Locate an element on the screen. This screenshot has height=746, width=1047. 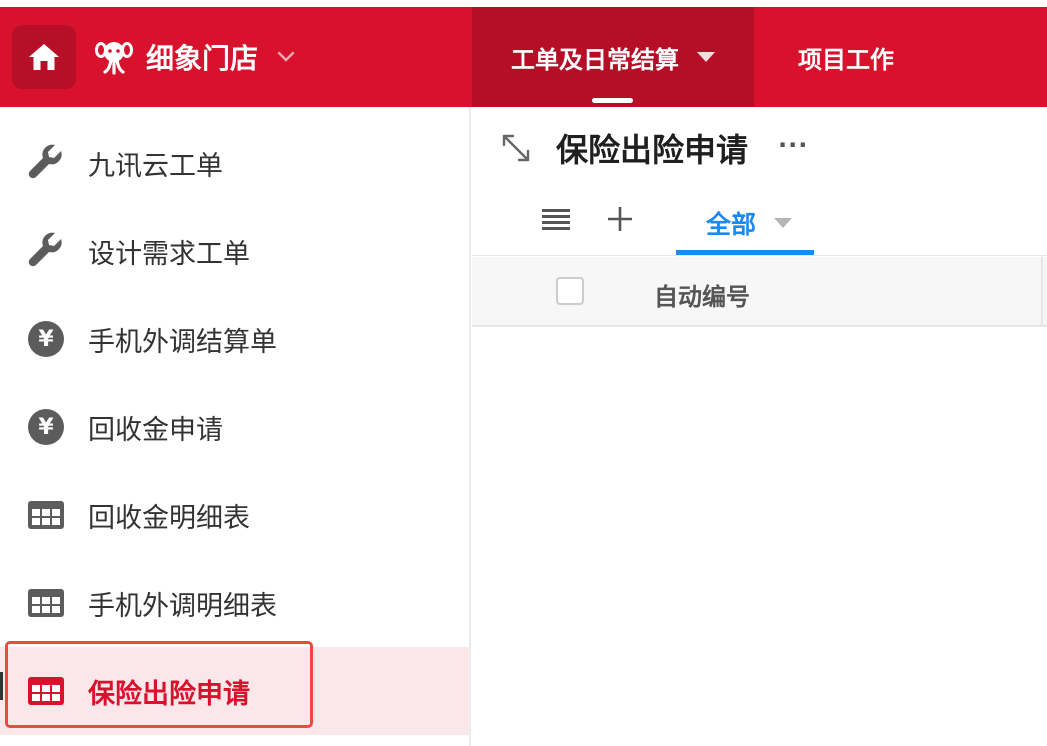
nav-tab-label: 项目工作 is located at coordinates (846, 59).